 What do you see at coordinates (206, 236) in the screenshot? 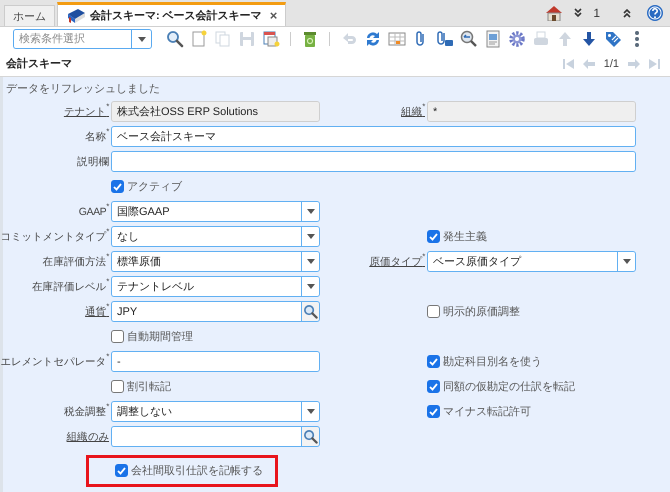
I see `dropdown-field: なし` at bounding box center [206, 236].